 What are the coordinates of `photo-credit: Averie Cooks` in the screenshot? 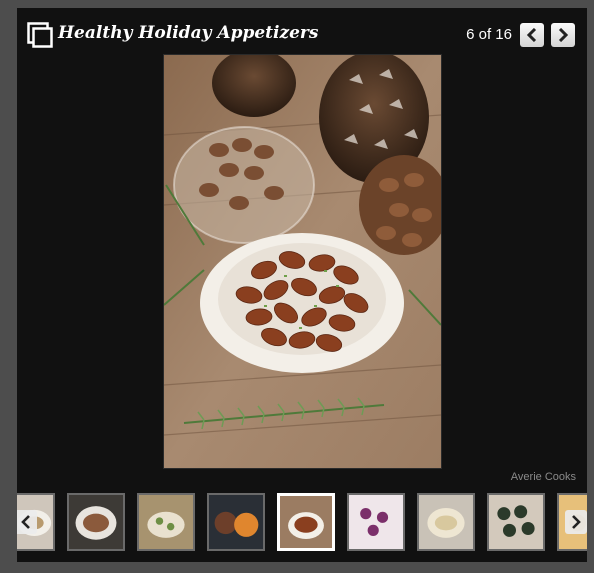 It's located at (543, 477).